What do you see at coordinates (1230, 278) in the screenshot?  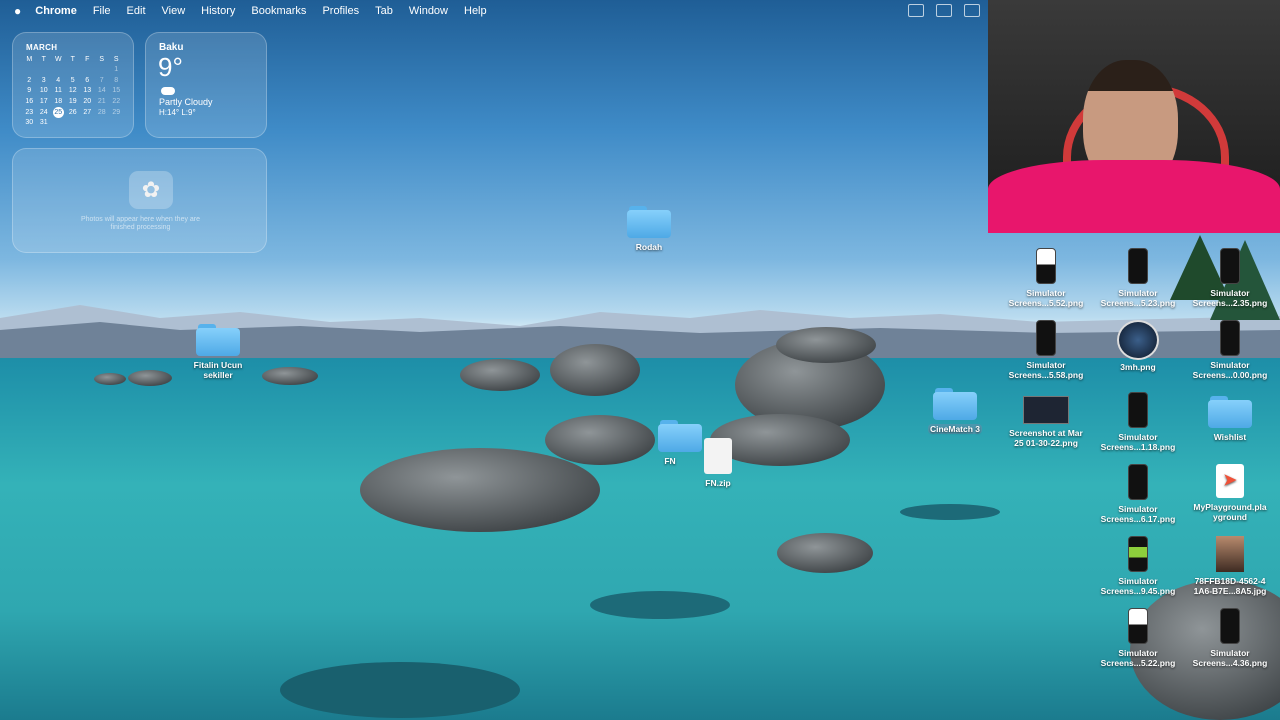 I see `file-sim-235: Simulator Screens...2.35.png` at bounding box center [1230, 278].